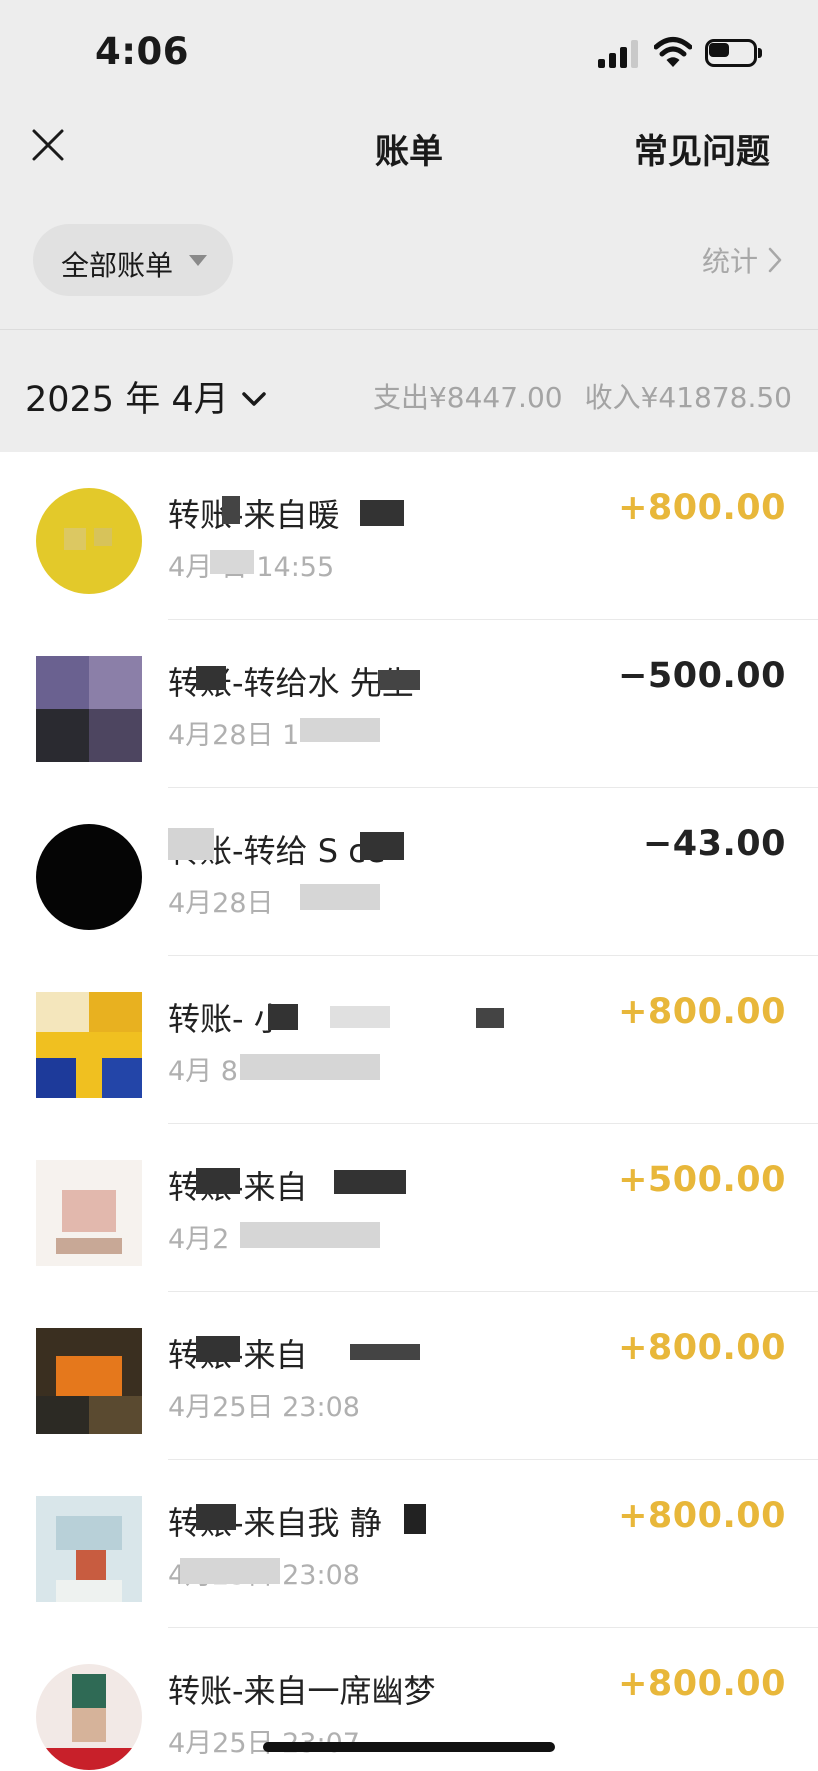 The image size is (818, 1771). I want to click on transaction-time: 4月28日, so click(221, 903).